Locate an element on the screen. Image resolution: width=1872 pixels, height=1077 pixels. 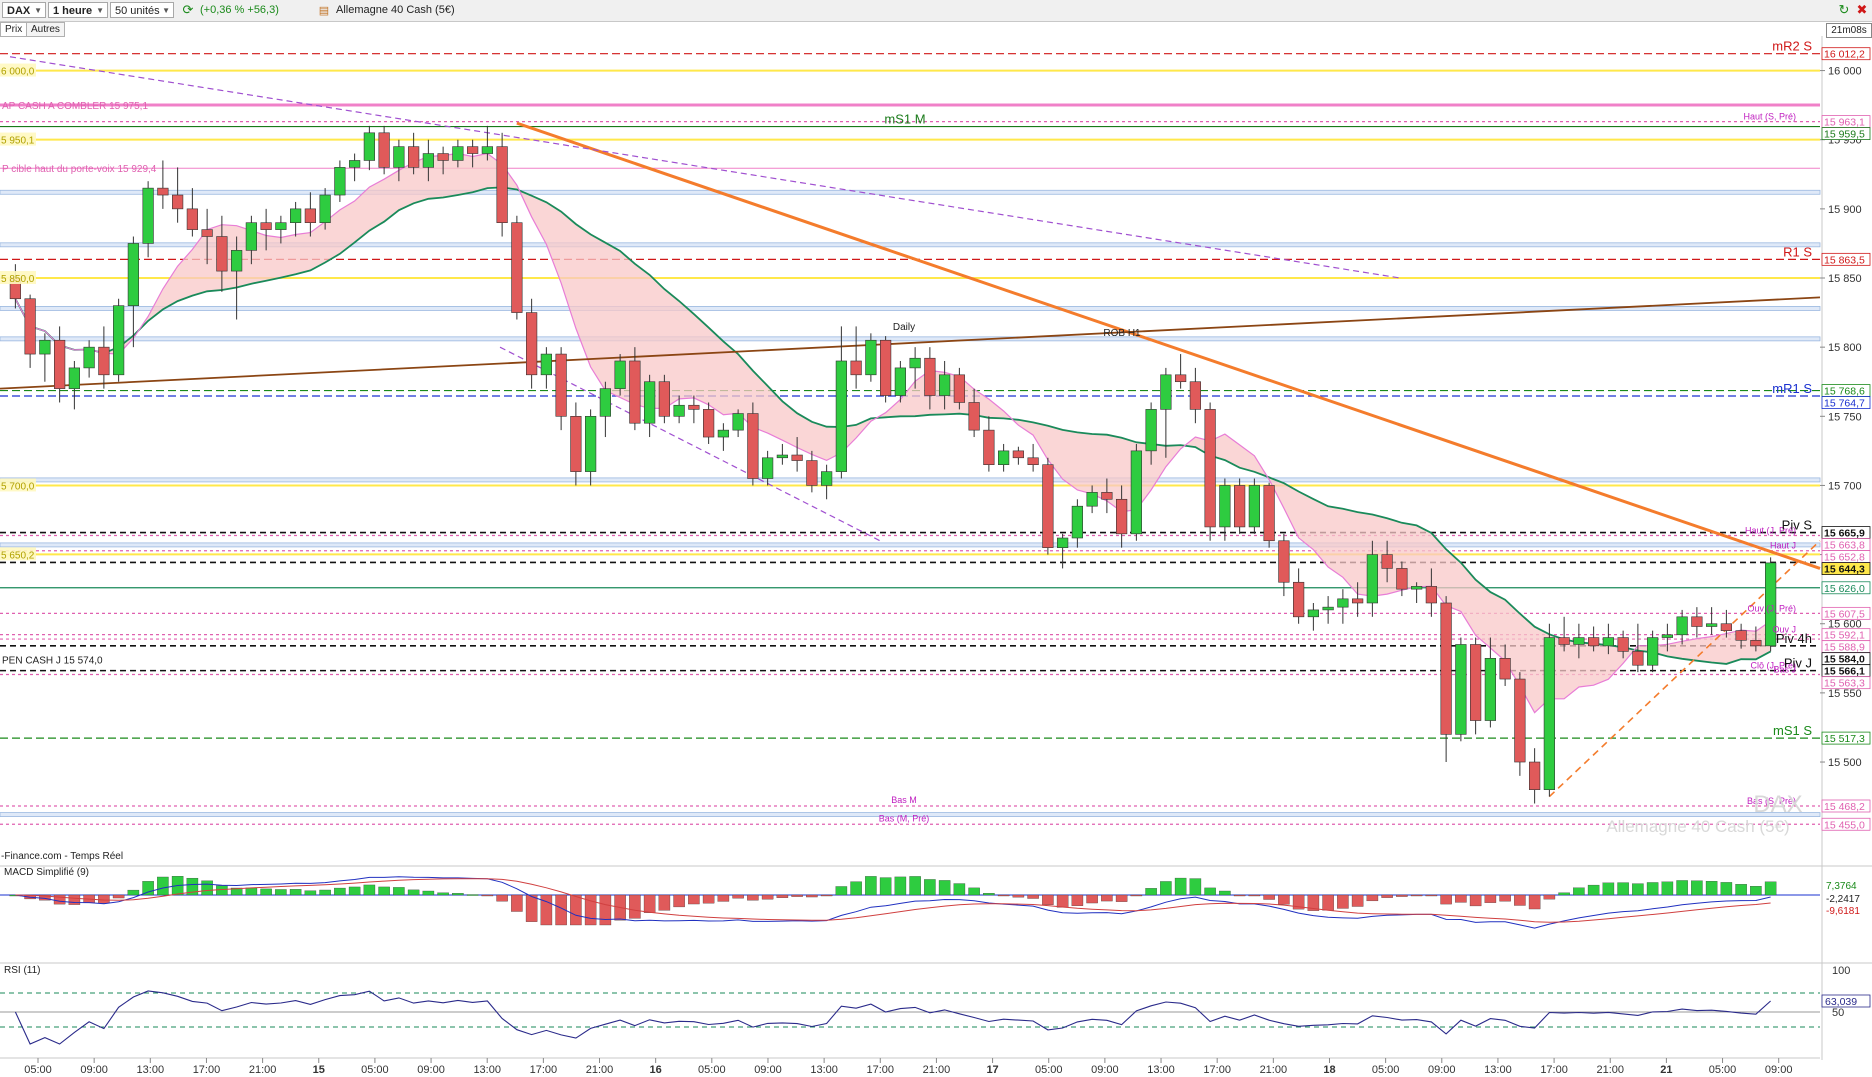
left-level-label: 5 950,1 is located at coordinates (18, 141).